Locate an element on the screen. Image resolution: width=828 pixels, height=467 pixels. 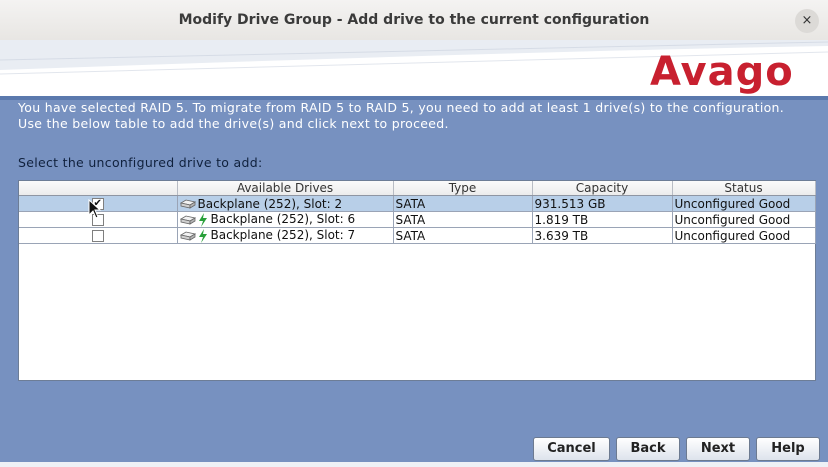
drive-name: Backplane (252), Slot: 6 is located at coordinates (283, 219).